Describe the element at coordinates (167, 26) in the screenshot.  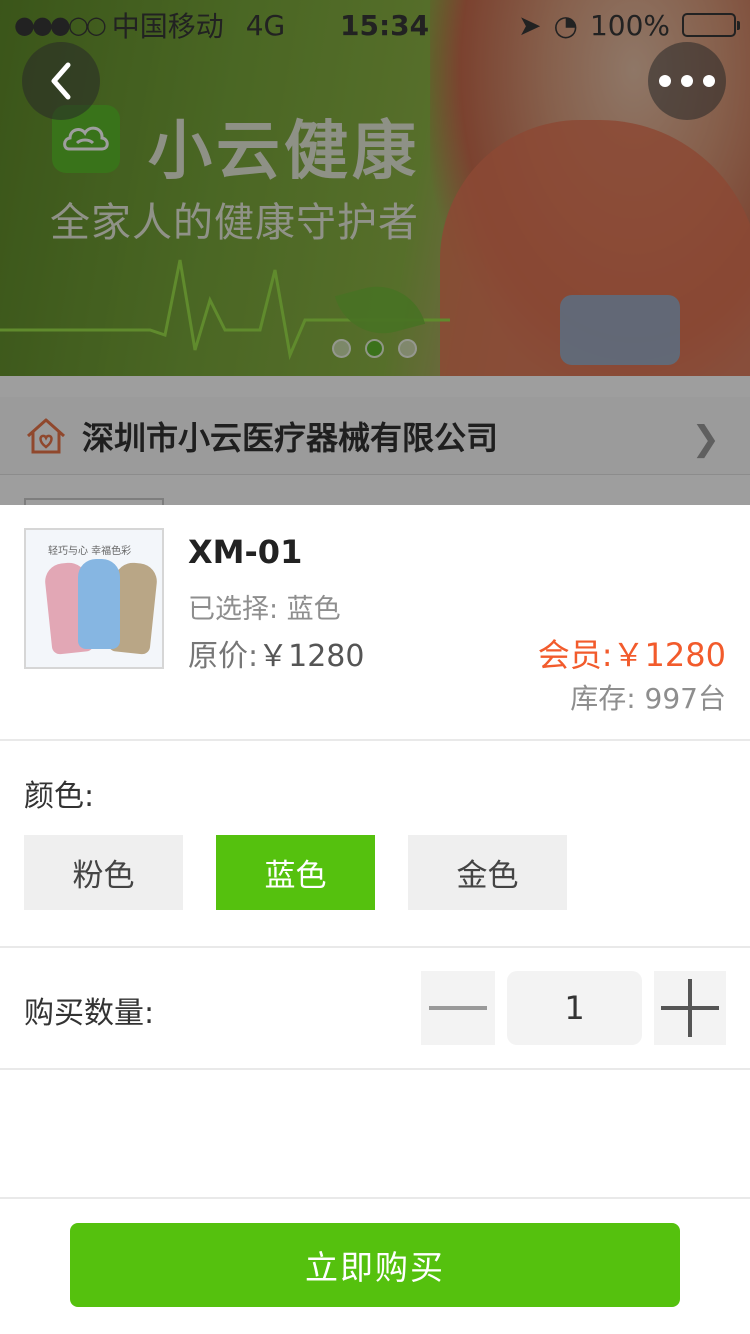
I see `carrier-name: 中国移动` at that location.